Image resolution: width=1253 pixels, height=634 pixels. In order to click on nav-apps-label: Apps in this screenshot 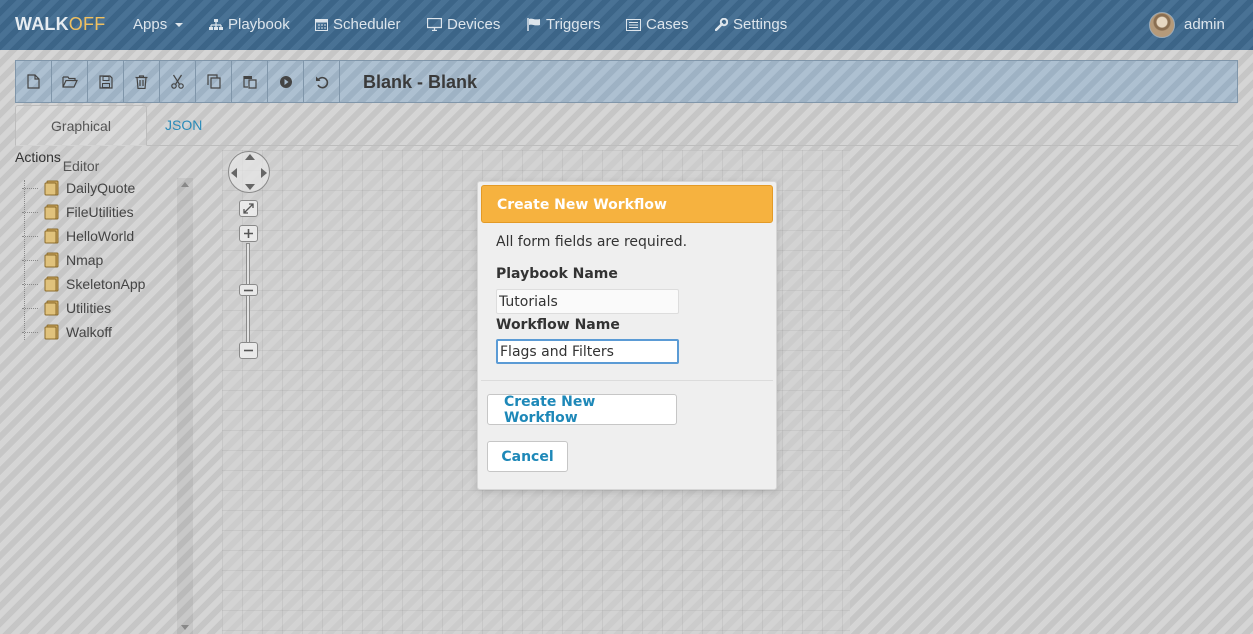, I will do `click(150, 24)`.